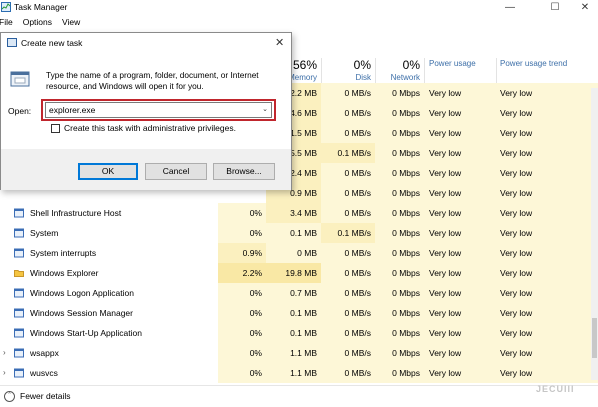  What do you see at coordinates (44, 233) in the screenshot?
I see `process-name: System` at bounding box center [44, 233].